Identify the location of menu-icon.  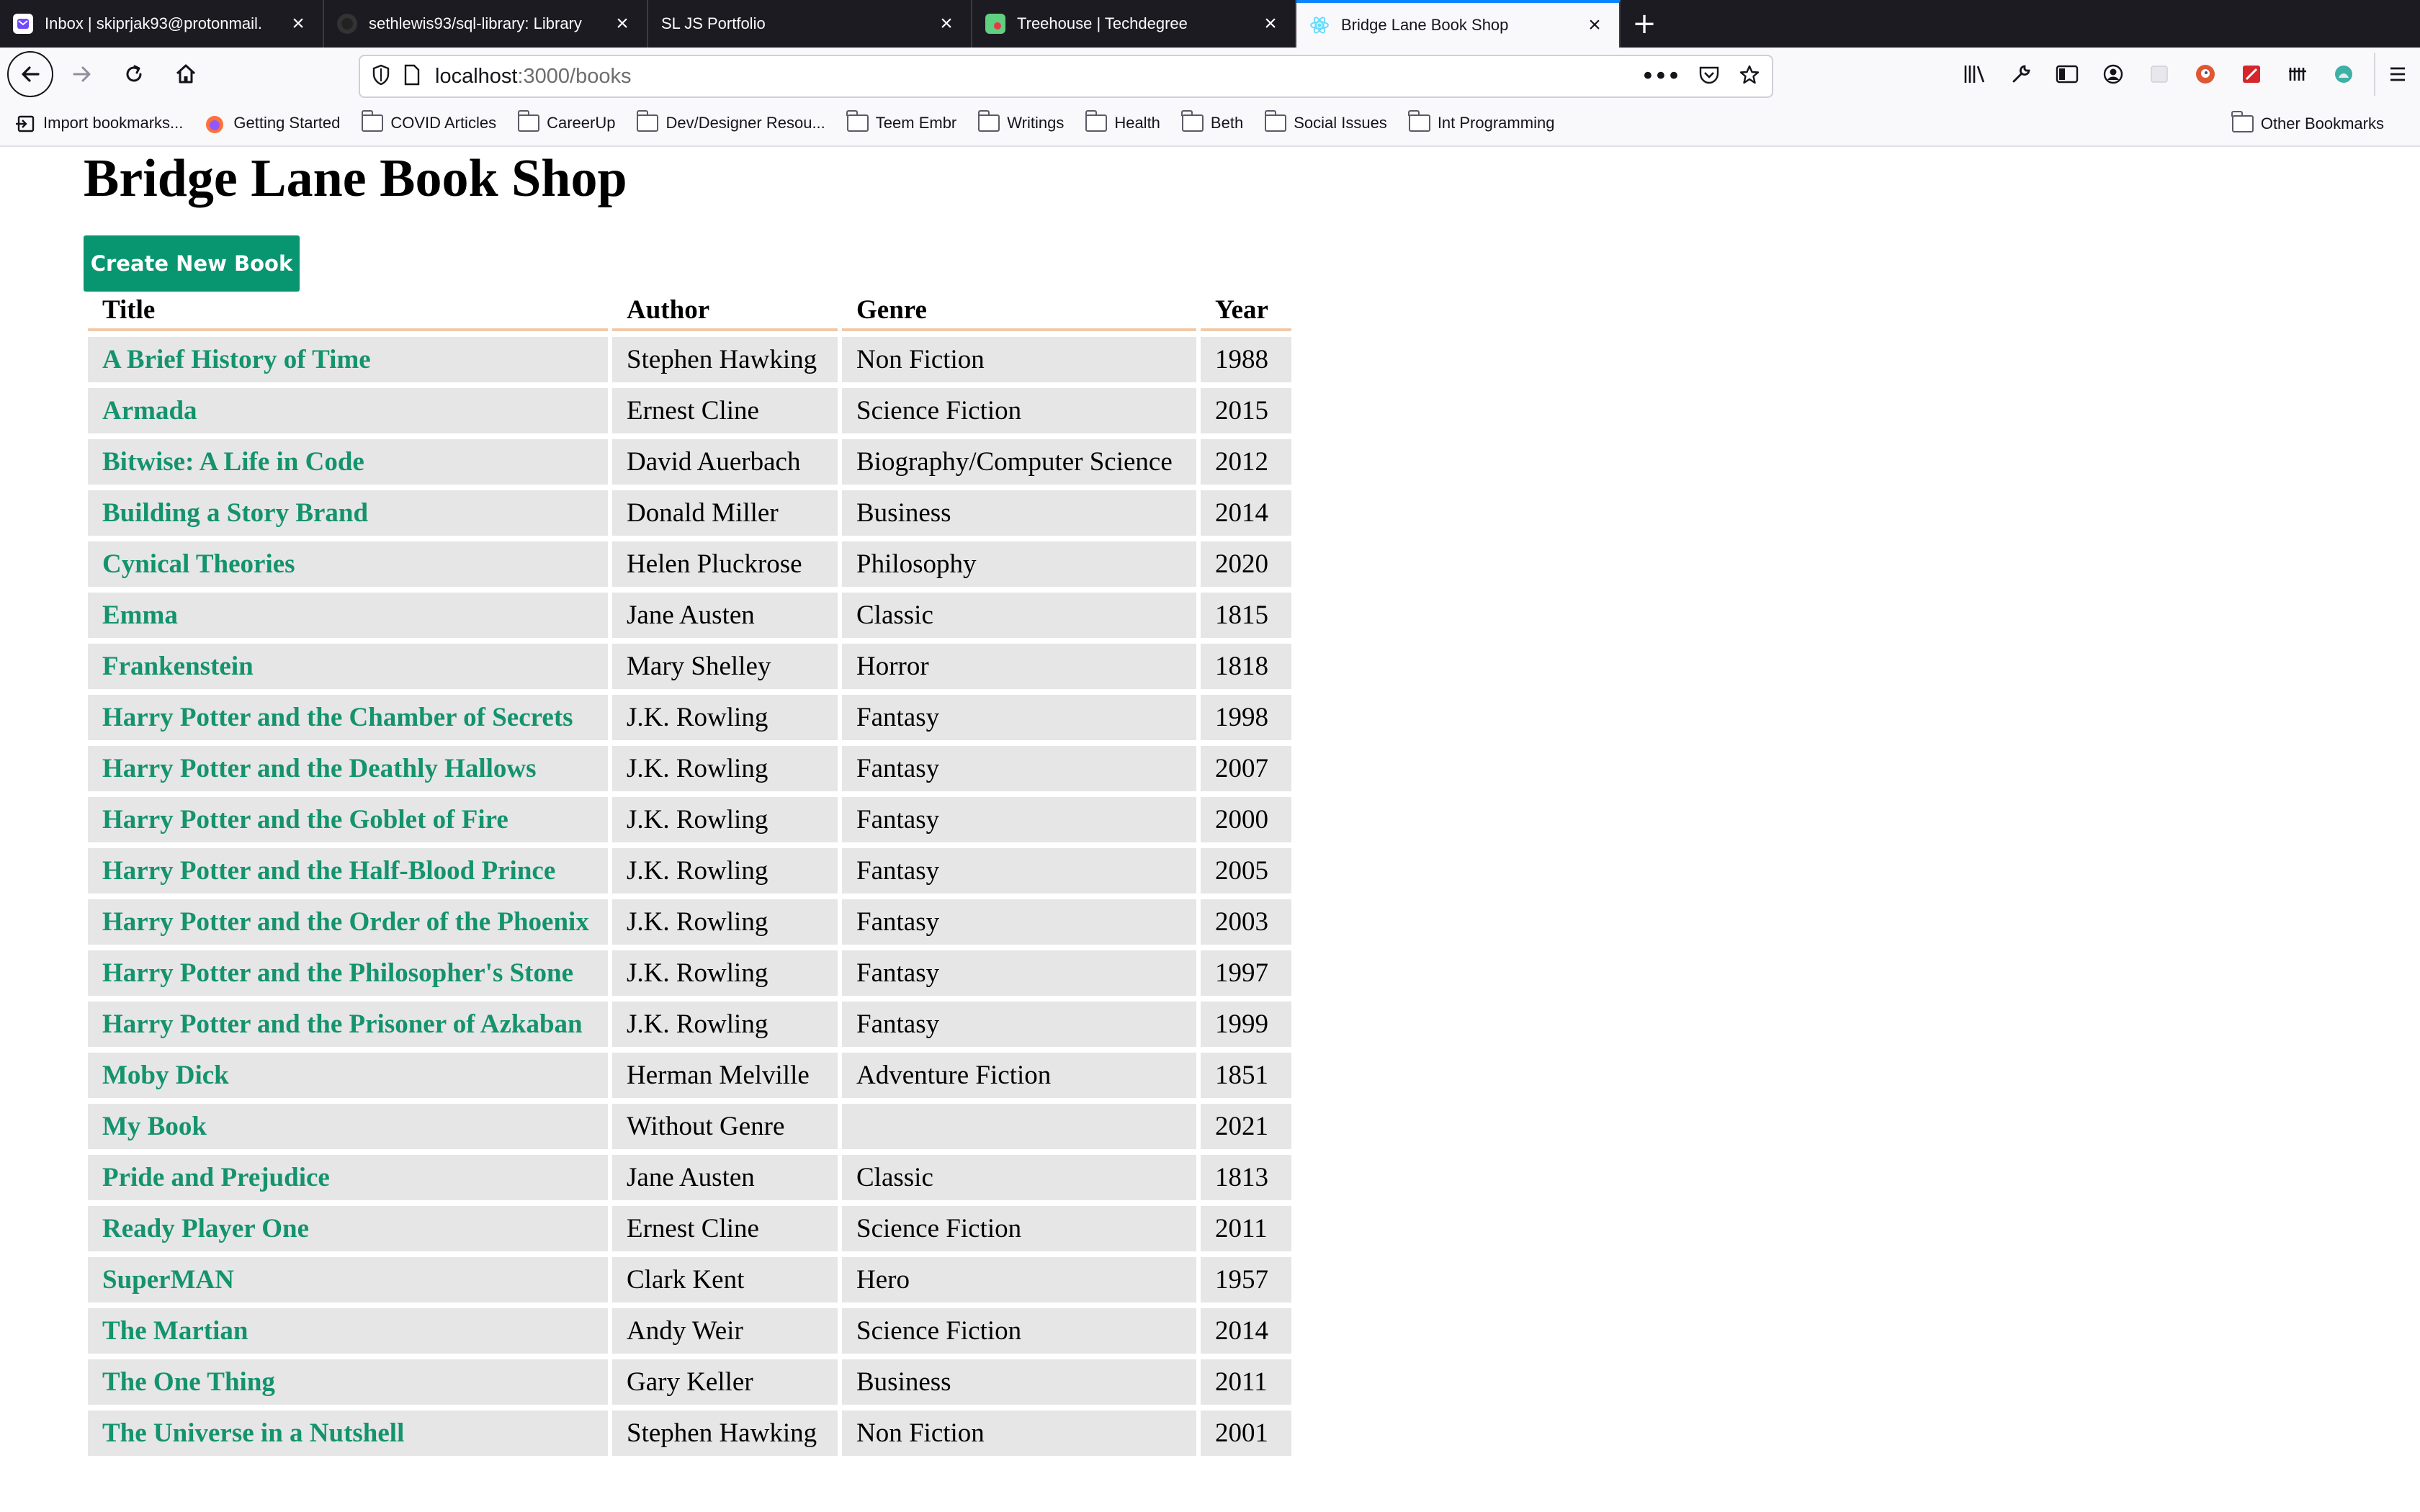
(2397, 74).